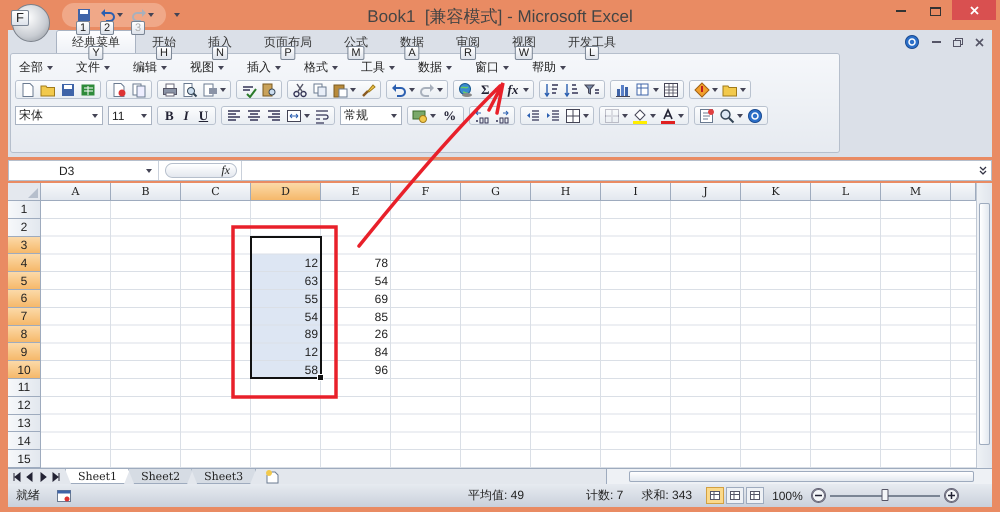 The image size is (1000, 512). I want to click on font-color-icon, so click(668, 116).